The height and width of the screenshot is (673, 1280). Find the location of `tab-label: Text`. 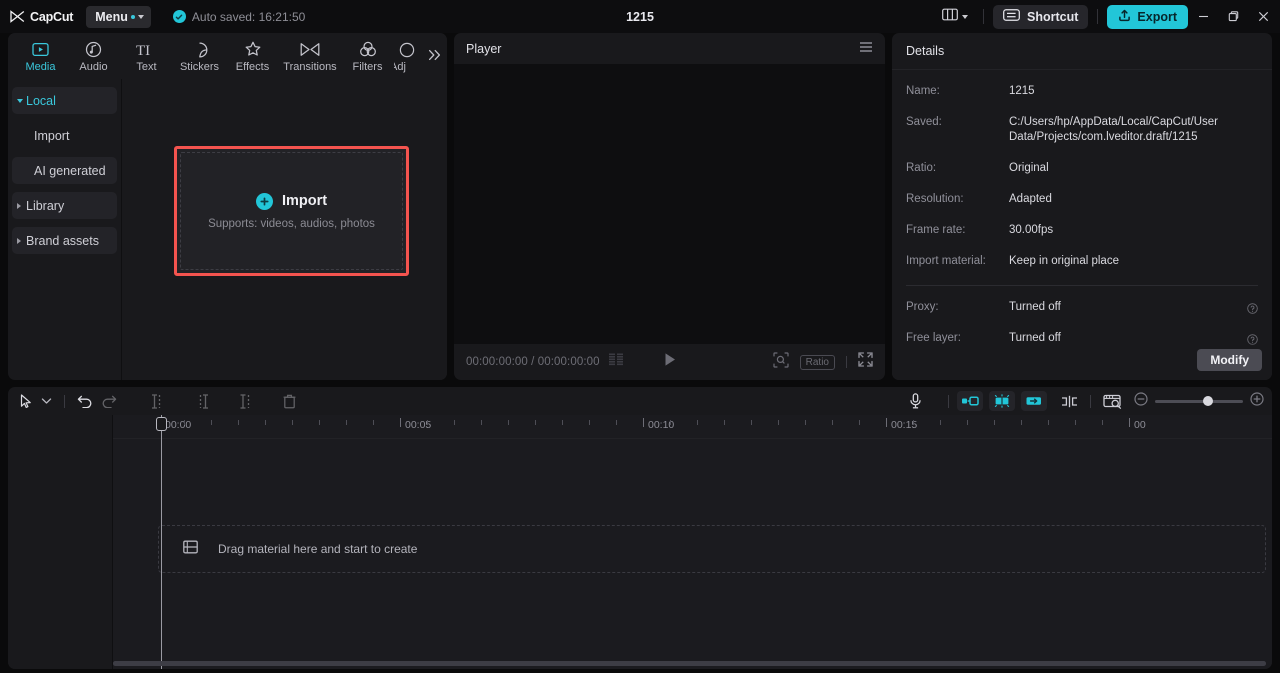

tab-label: Text is located at coordinates (146, 67).